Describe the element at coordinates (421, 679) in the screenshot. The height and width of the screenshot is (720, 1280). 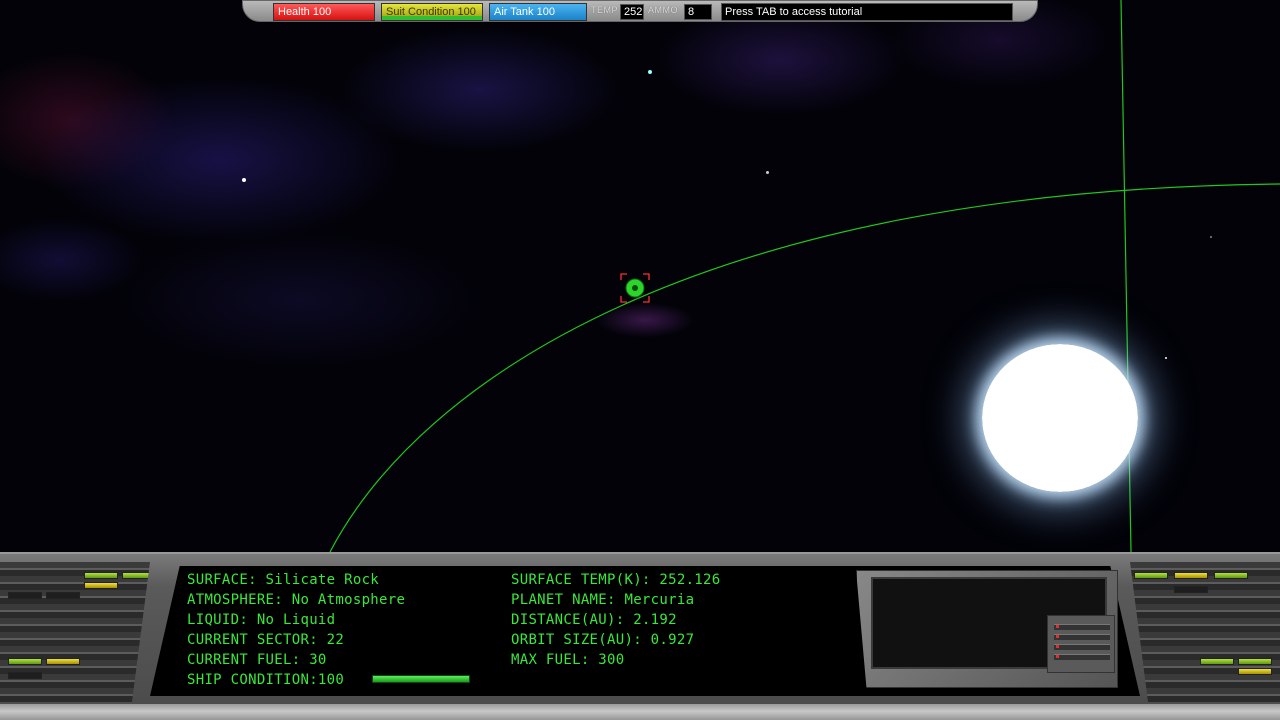
I see `ship-condition-bar` at that location.